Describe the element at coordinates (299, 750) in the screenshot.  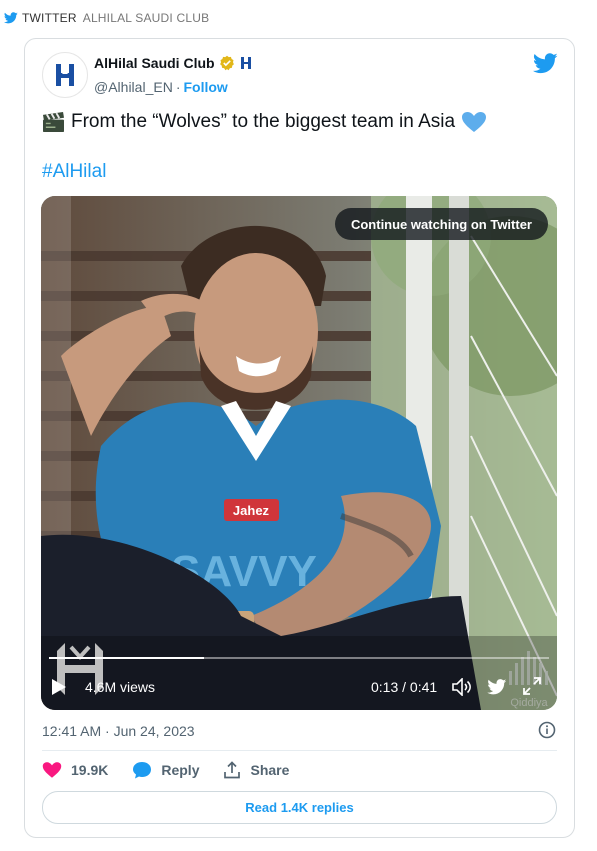
I see `divider` at that location.